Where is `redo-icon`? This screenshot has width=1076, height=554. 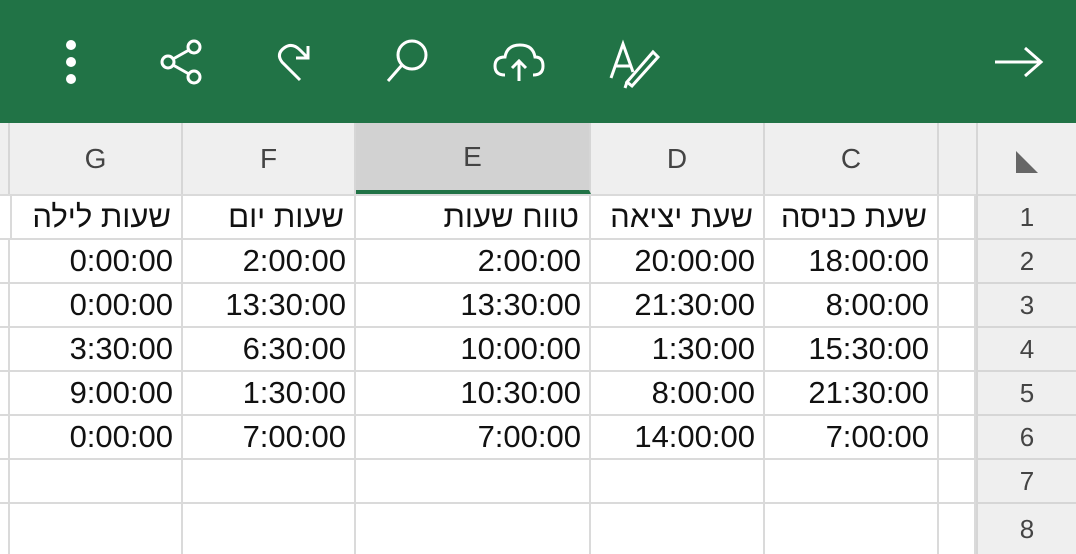 redo-icon is located at coordinates (296, 62).